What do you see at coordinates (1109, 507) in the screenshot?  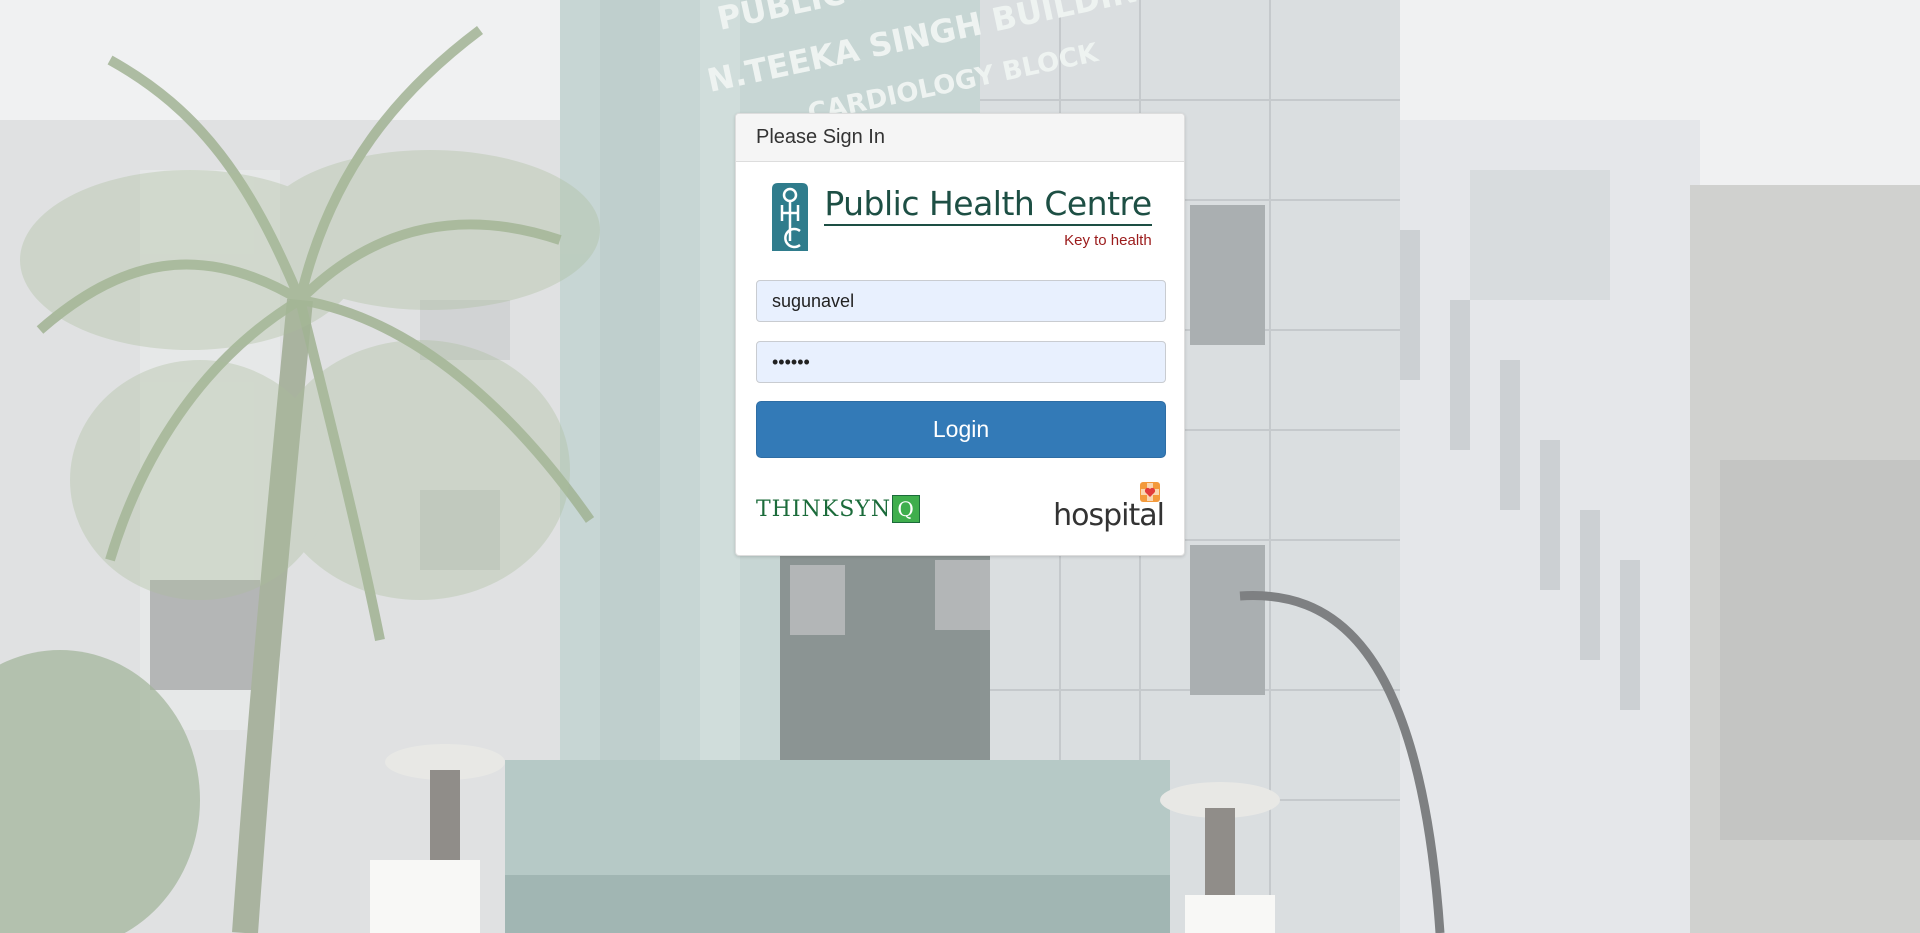 I see `hospital-logo: hospital` at bounding box center [1109, 507].